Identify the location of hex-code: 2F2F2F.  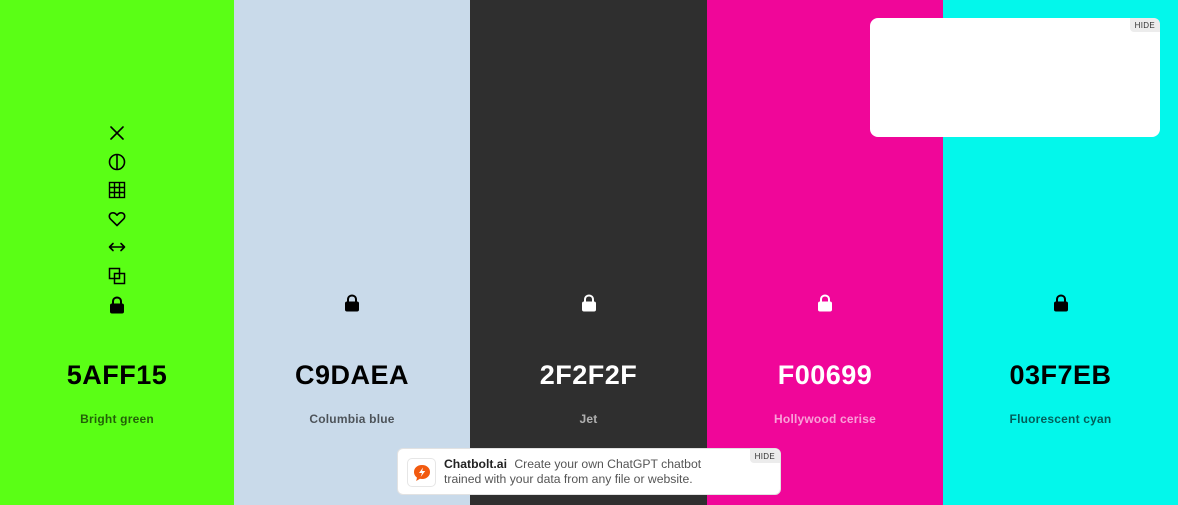
(588, 375).